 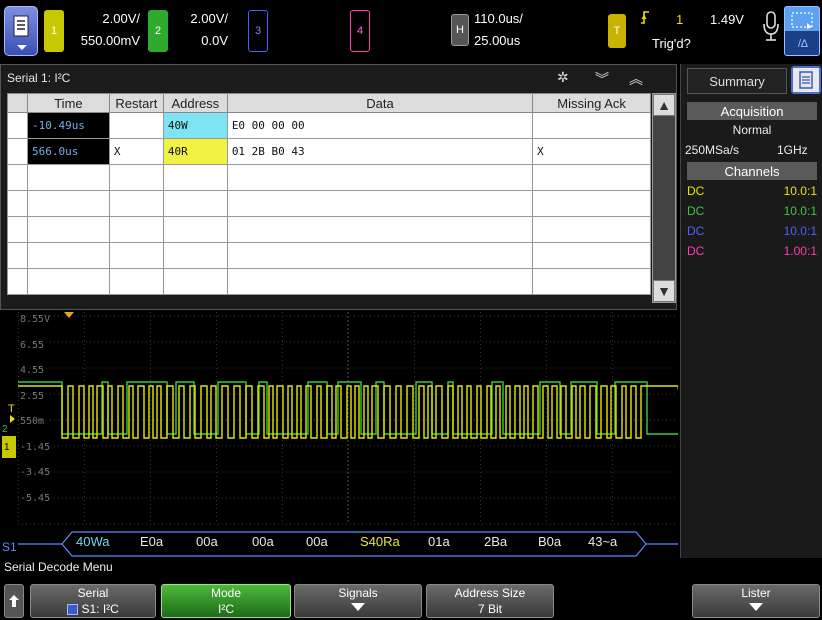 I want to click on horizontal-label: H, so click(x=460, y=30).